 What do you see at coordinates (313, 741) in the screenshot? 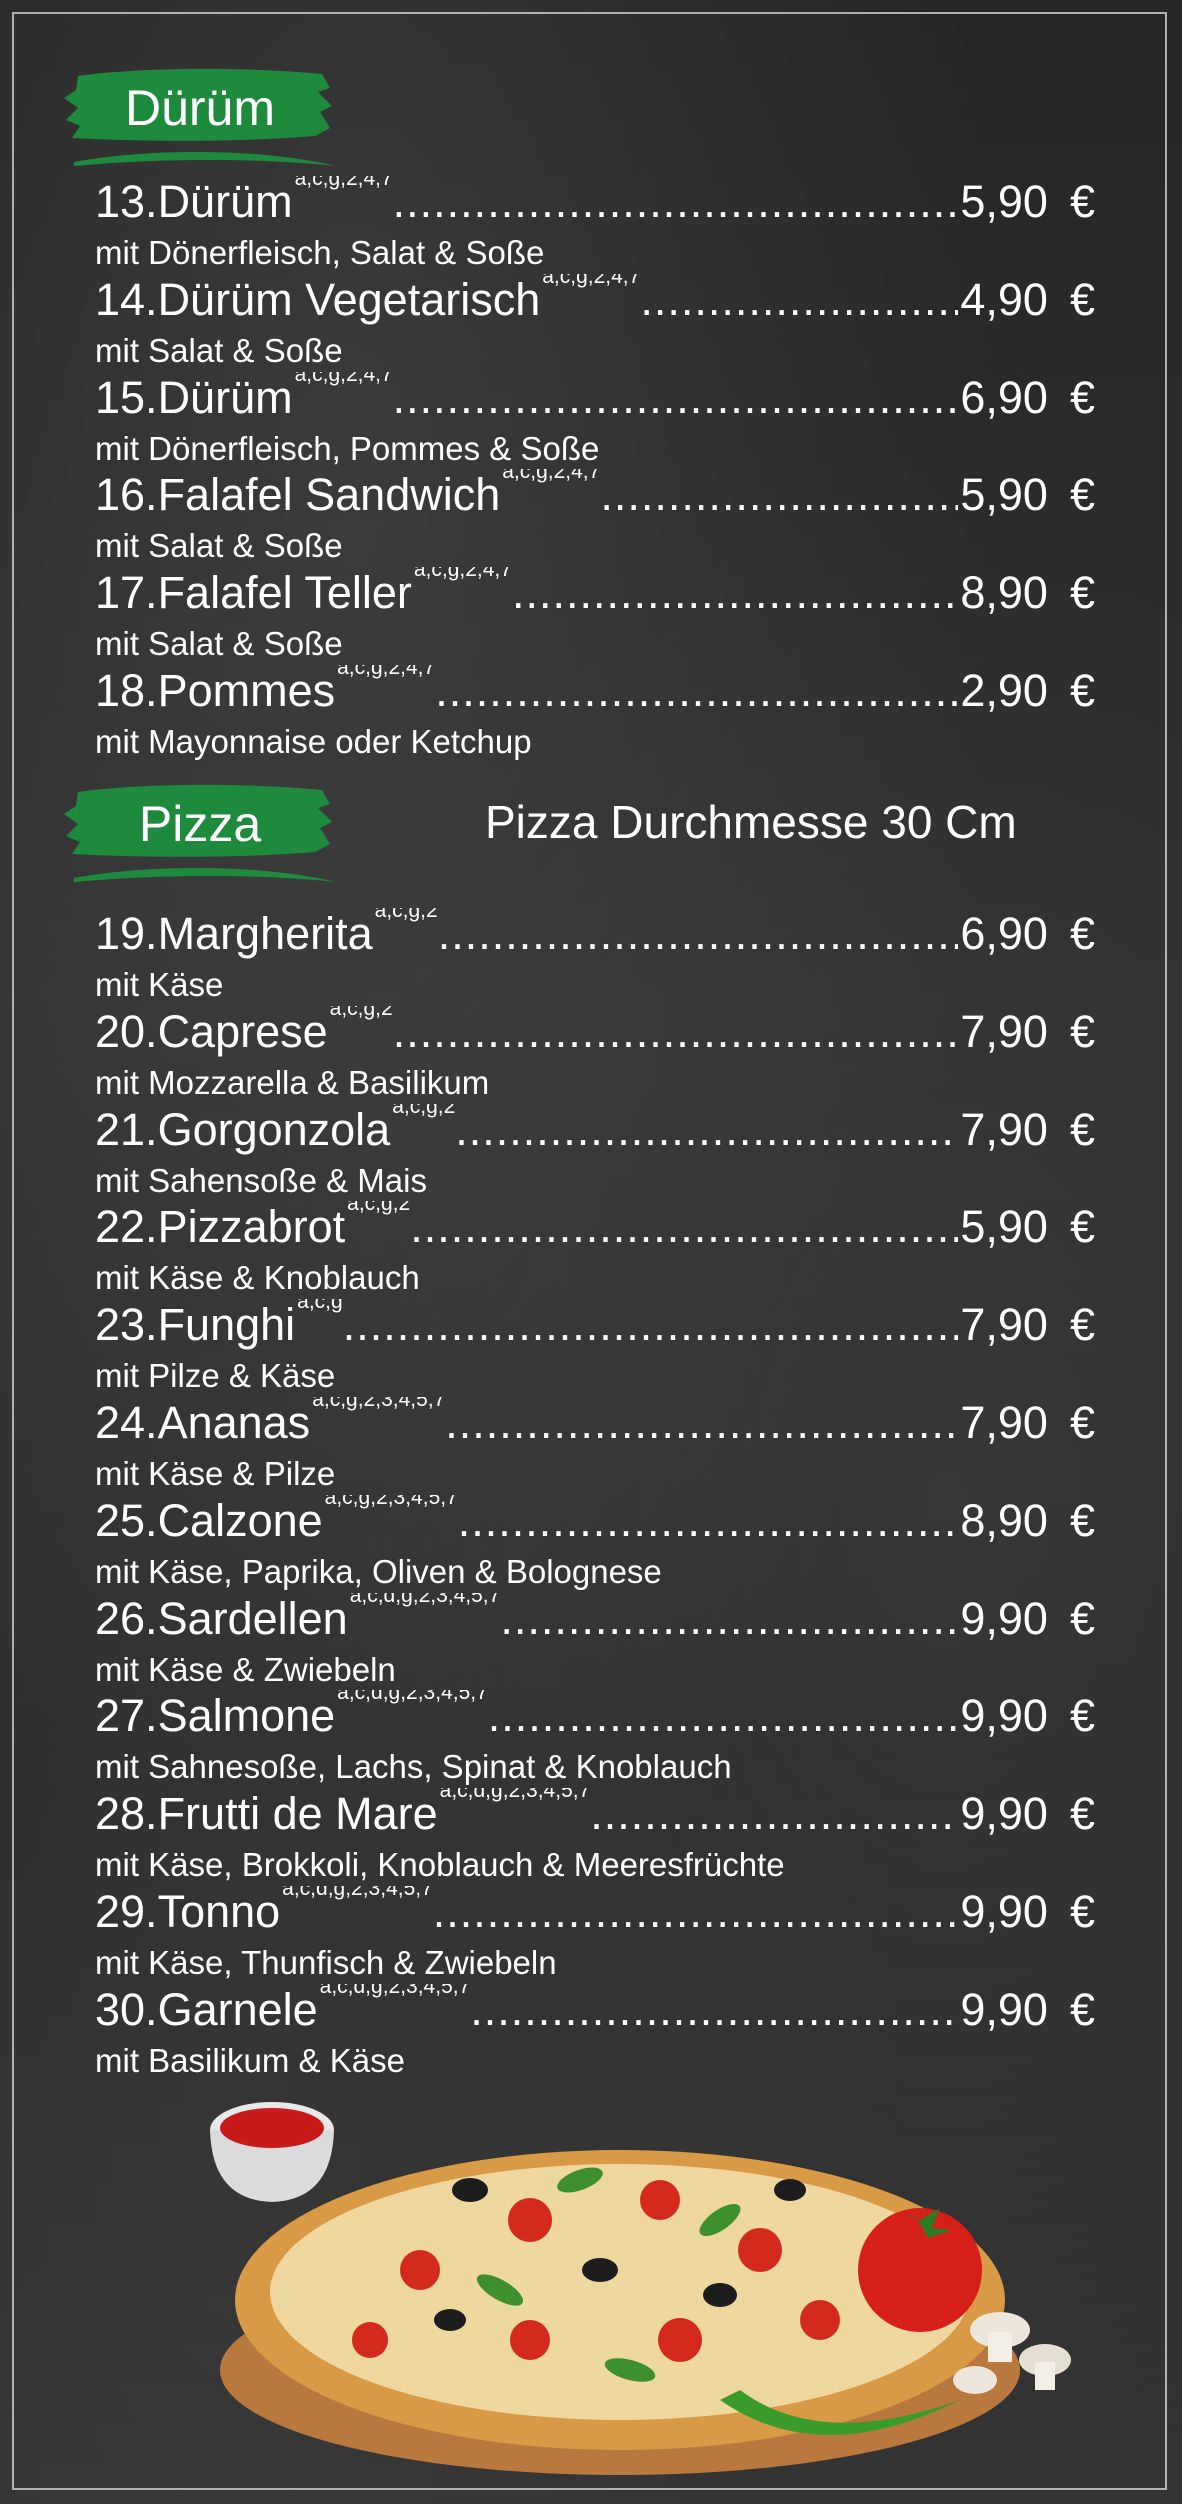
I see `item-description: mit Mayonnaise oder Ketchup` at bounding box center [313, 741].